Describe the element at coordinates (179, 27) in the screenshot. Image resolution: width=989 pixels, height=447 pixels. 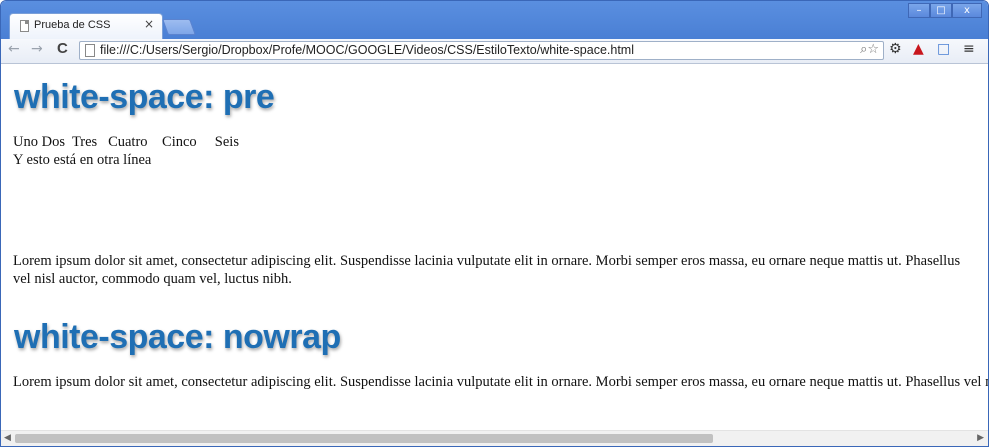
I see `new-tab-button` at that location.